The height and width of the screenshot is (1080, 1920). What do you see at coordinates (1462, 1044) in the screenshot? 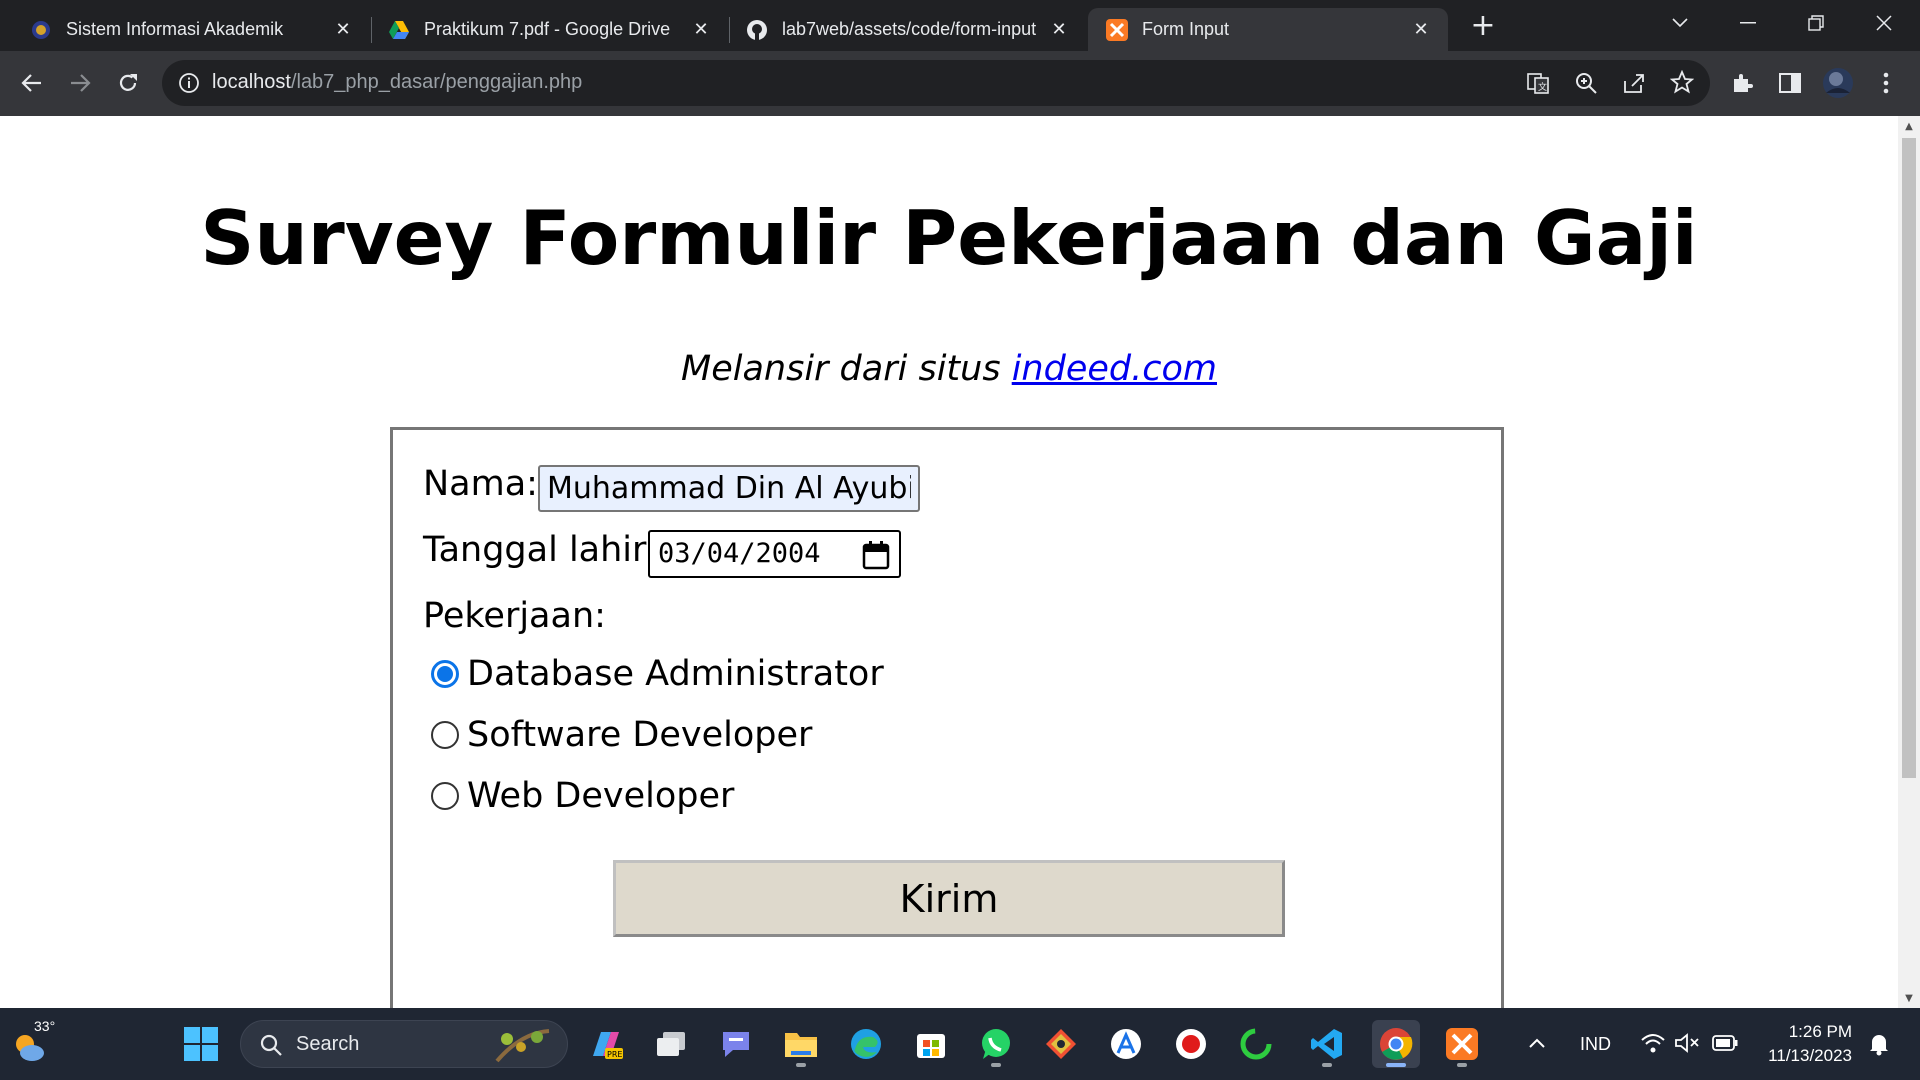
I see `xampp-taskbar-icon` at bounding box center [1462, 1044].